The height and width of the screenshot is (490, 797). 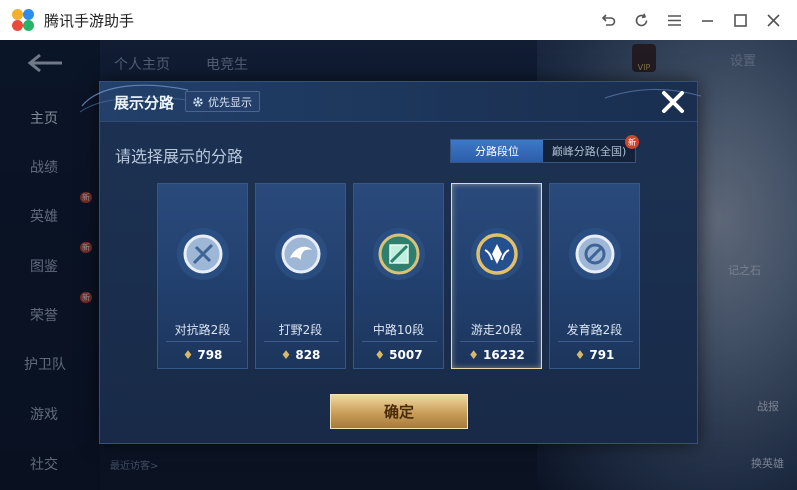 I want to click on app-title: 腾讯手游助手, so click(x=89, y=20).